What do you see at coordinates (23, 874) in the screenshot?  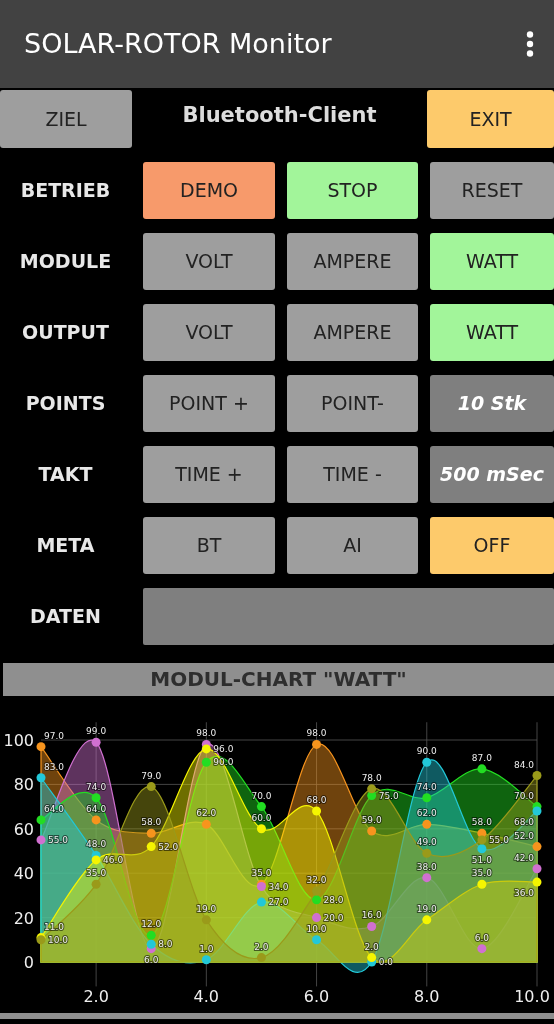 I see `axis-label: 40` at bounding box center [23, 874].